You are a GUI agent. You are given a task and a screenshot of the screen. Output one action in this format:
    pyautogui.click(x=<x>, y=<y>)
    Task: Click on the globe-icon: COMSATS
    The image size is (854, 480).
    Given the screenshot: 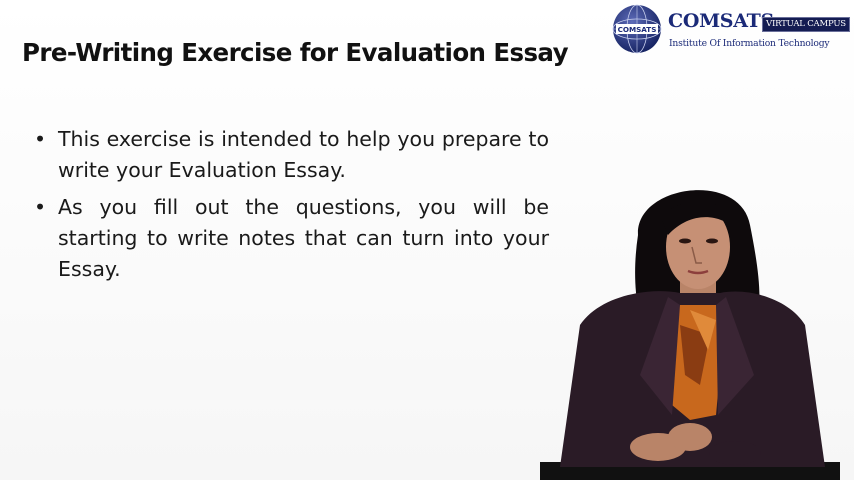 What is the action you would take?
    pyautogui.click(x=637, y=29)
    